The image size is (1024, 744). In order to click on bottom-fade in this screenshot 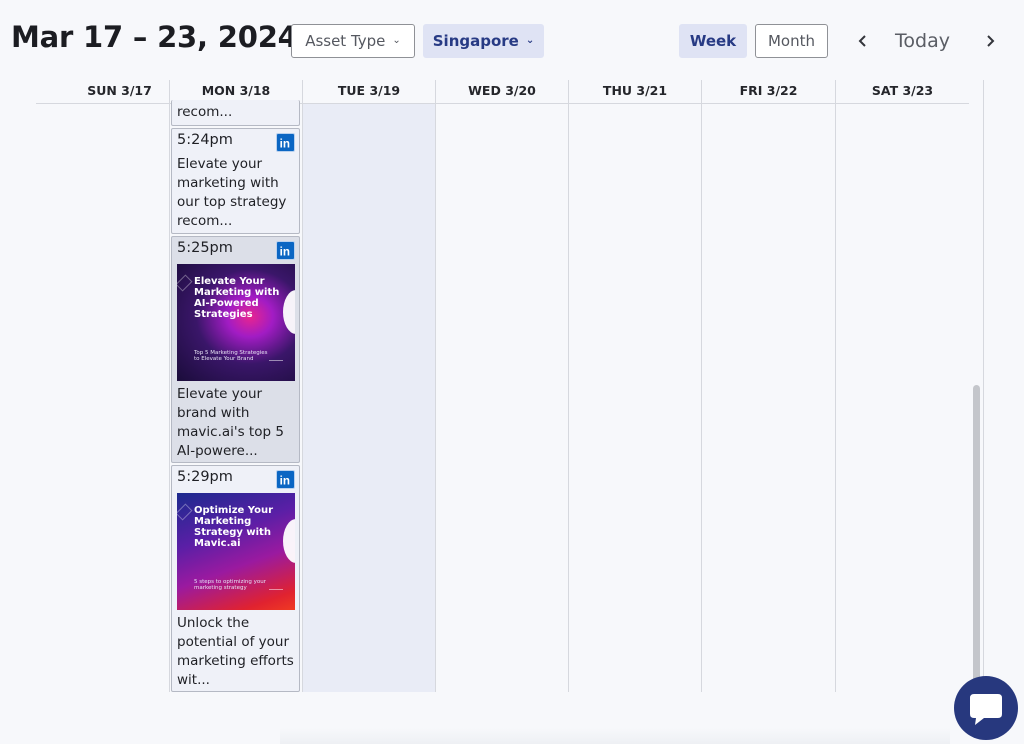, I will do `click(615, 736)`.